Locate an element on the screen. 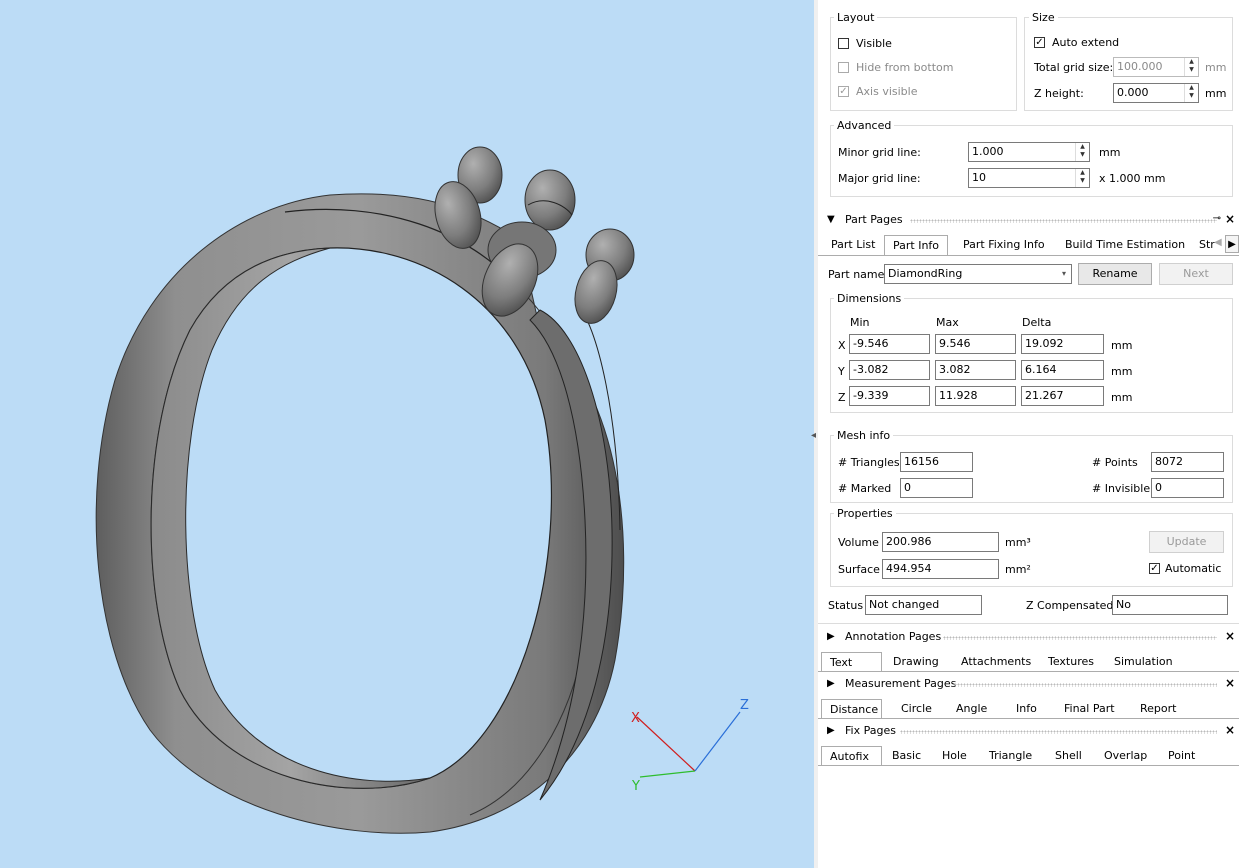 The image size is (1239, 868). automatic-label: Automatic is located at coordinates (1193, 568).